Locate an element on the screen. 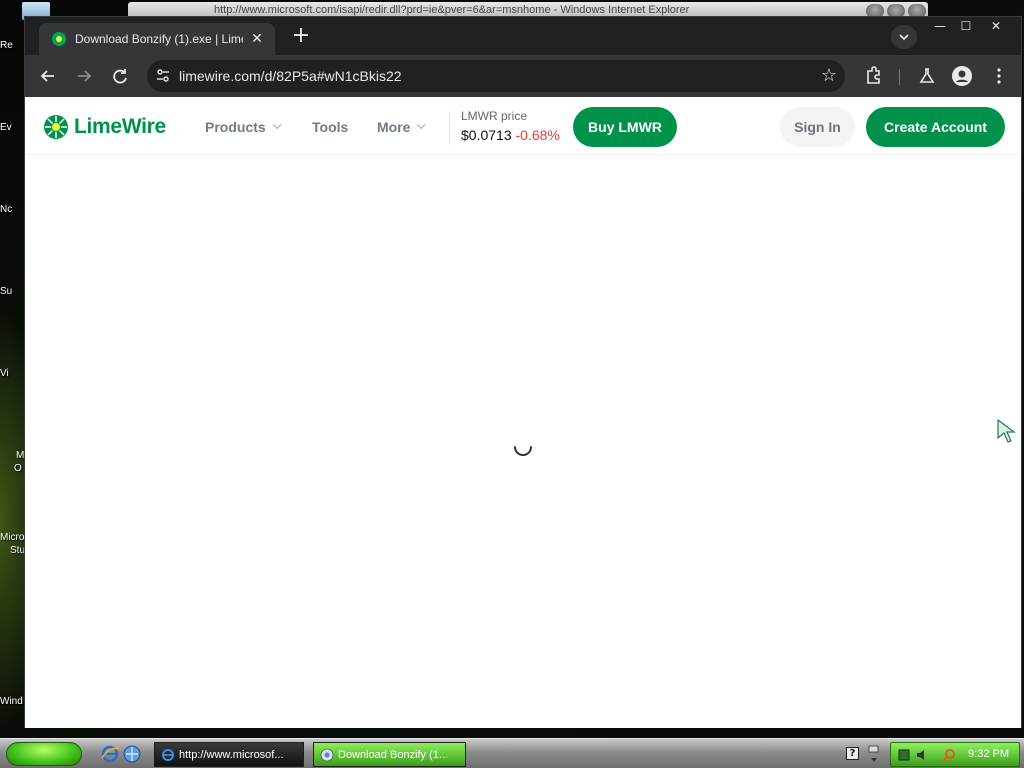 This screenshot has height=768, width=1024. sign-in-button: Sign In is located at coordinates (817, 127).